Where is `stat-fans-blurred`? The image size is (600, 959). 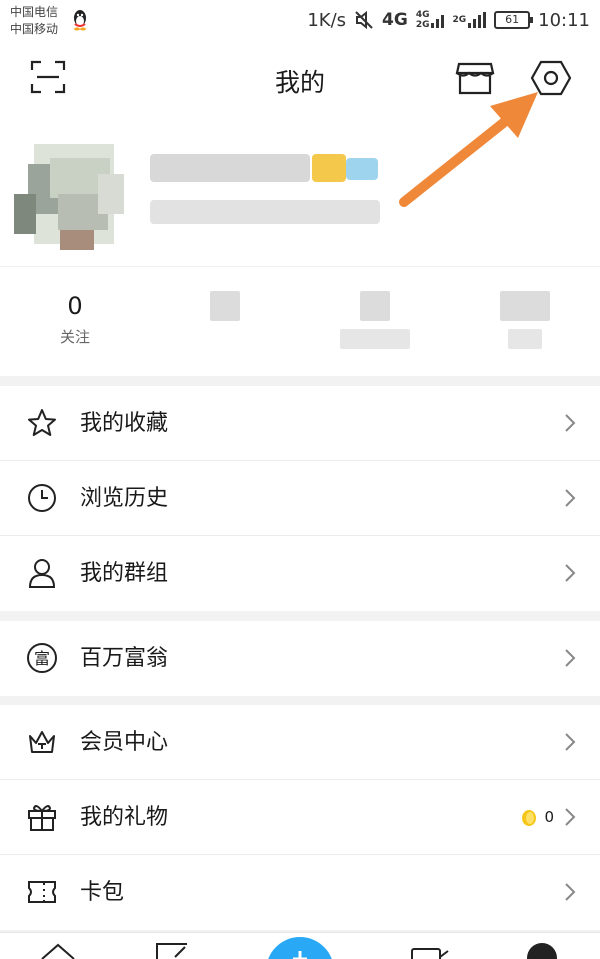
stat-fans-blurred is located at coordinates (225, 306).